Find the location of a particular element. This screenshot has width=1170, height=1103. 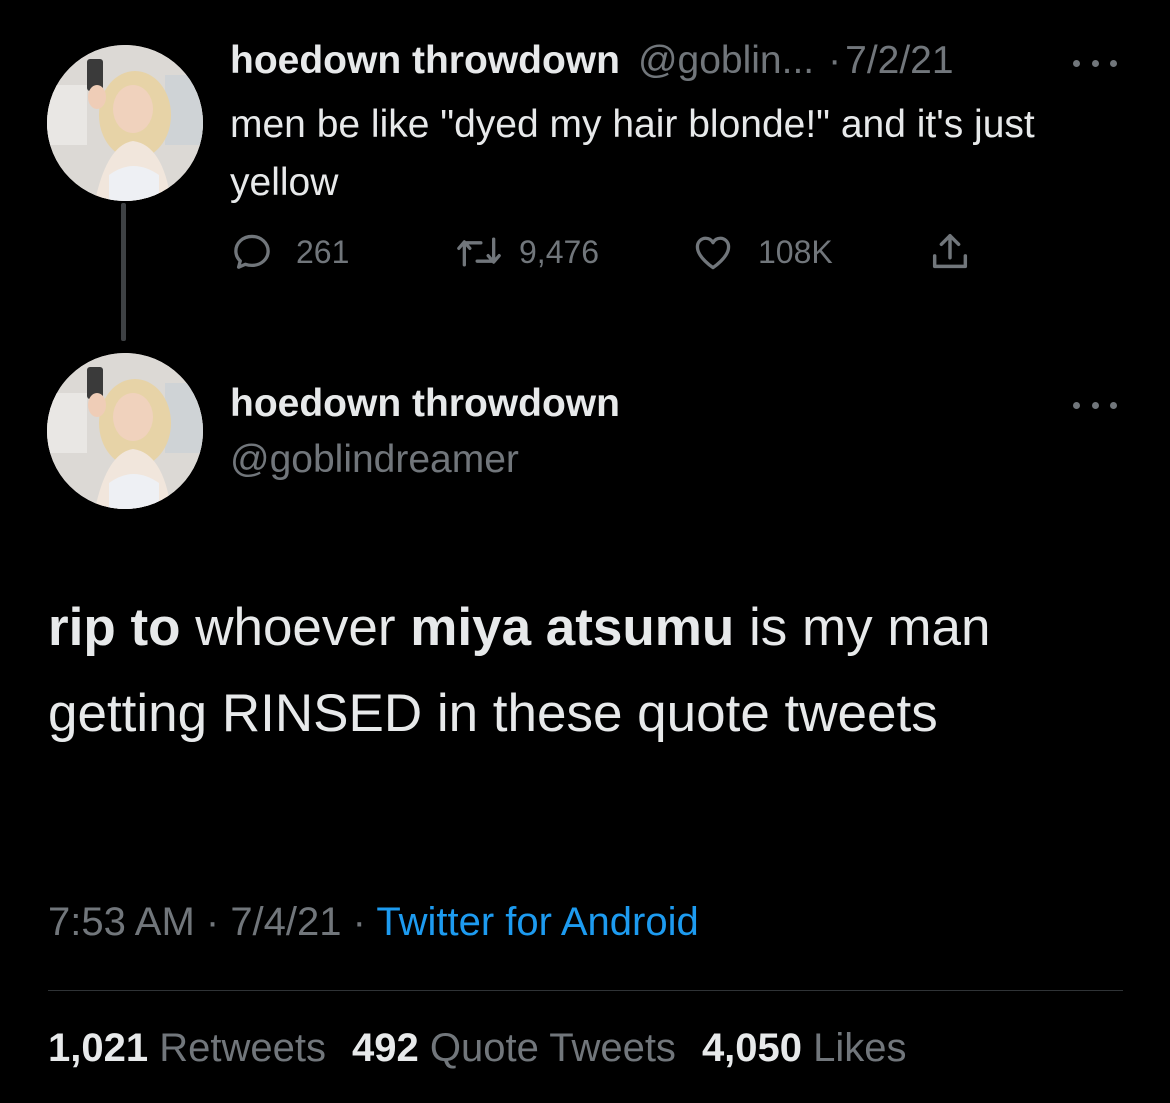

retweets-stat: 1,021 Retweets is located at coordinates (187, 1048).